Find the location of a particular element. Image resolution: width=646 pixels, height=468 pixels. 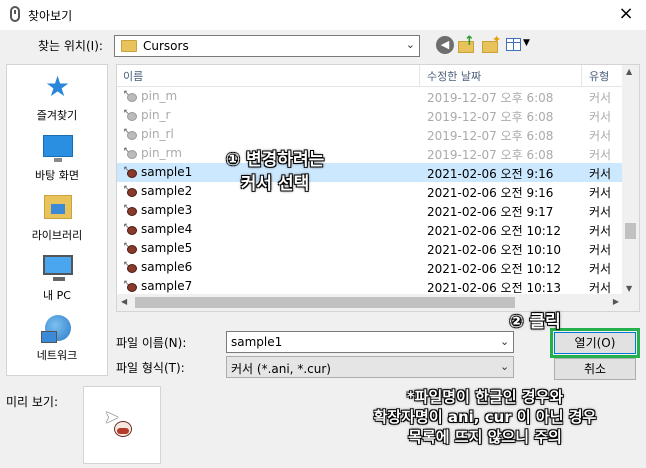

vertical-scrollbar: ▲ ▼ is located at coordinates (630, 188).